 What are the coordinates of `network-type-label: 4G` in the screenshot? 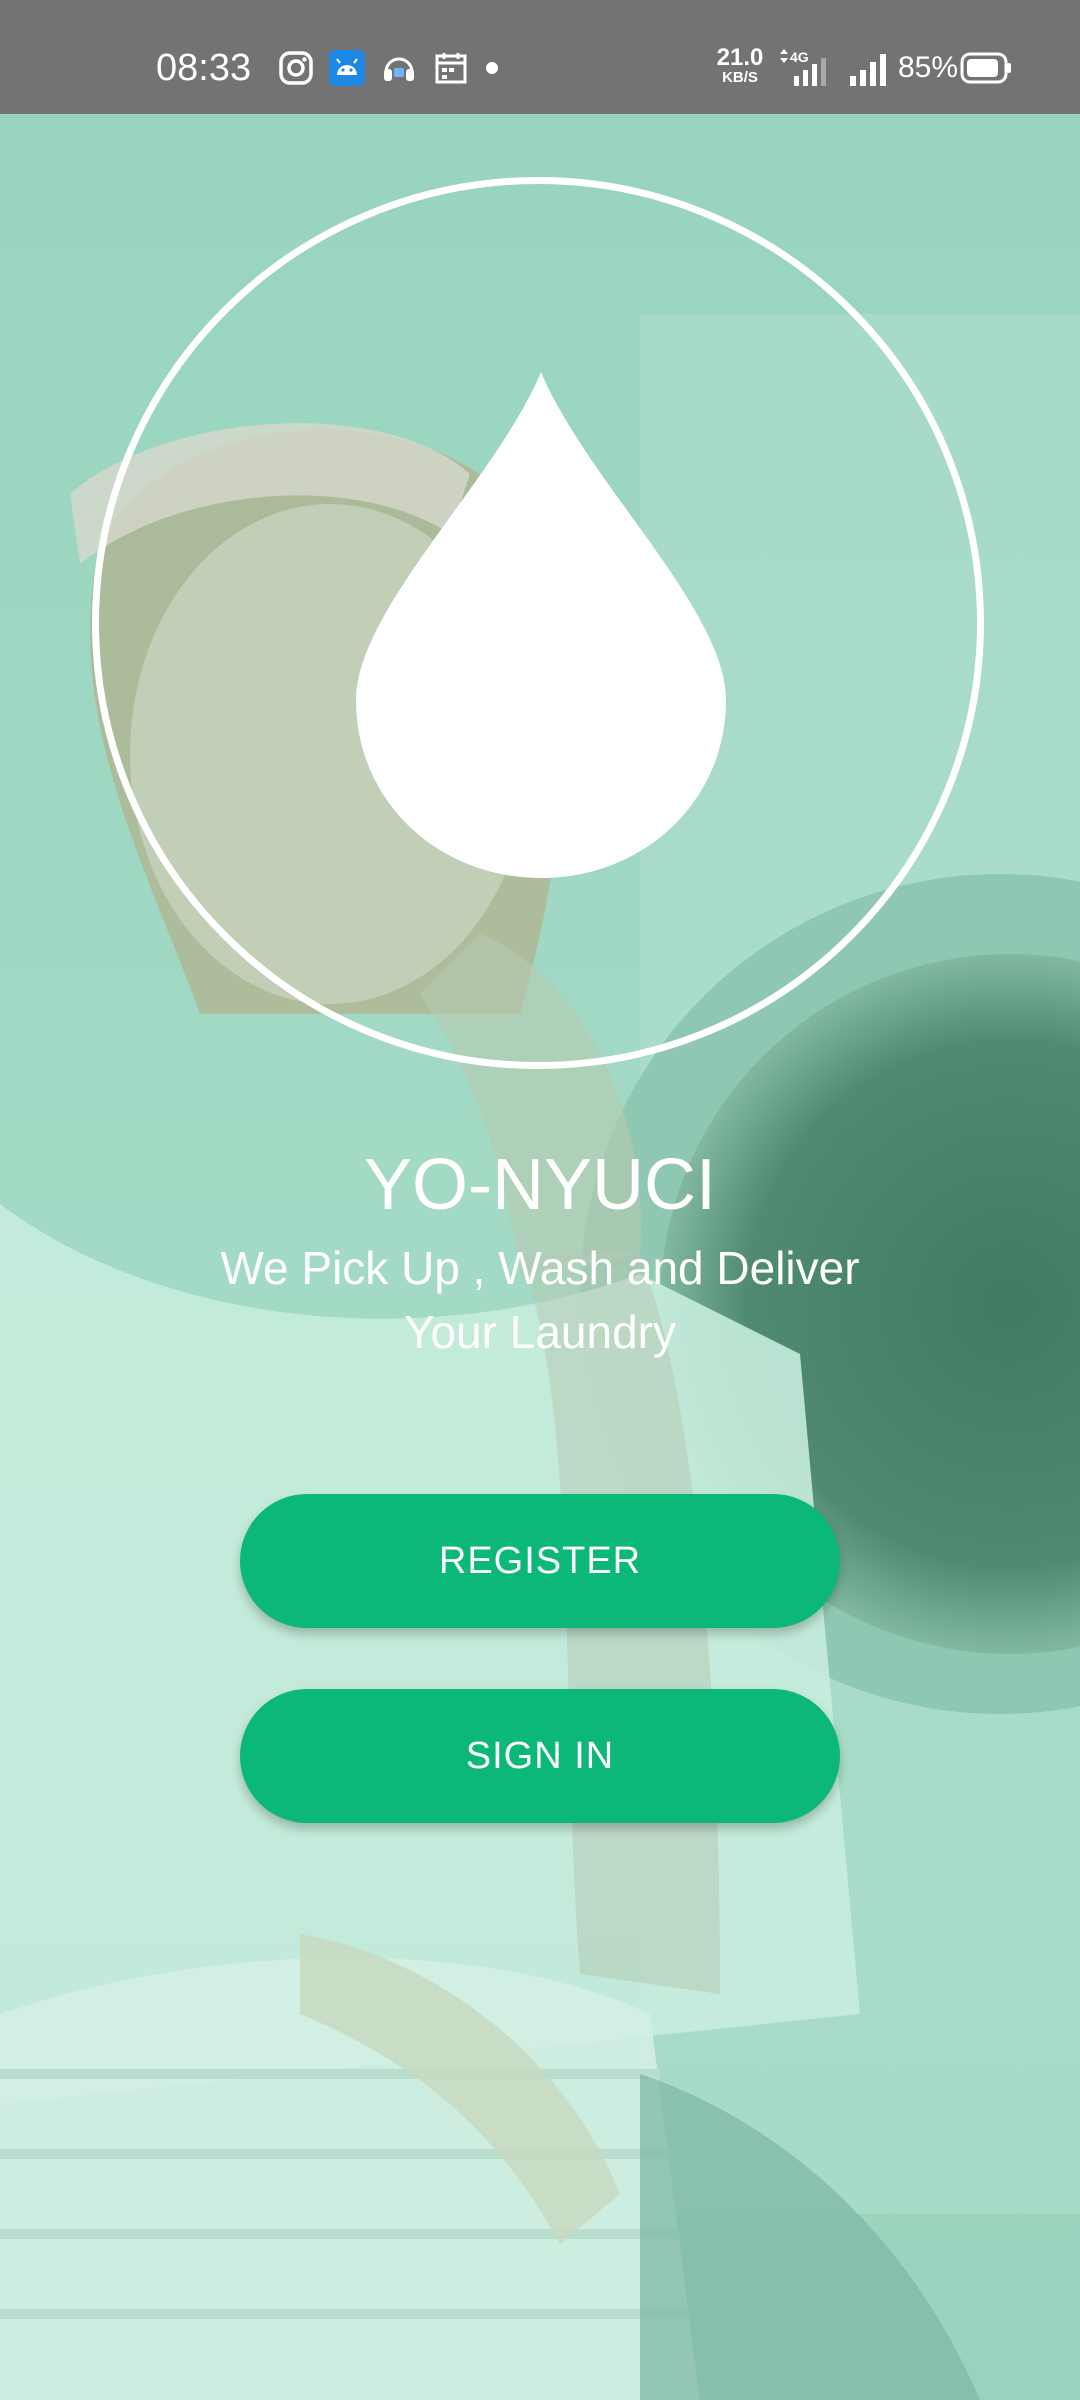 It's located at (799, 57).